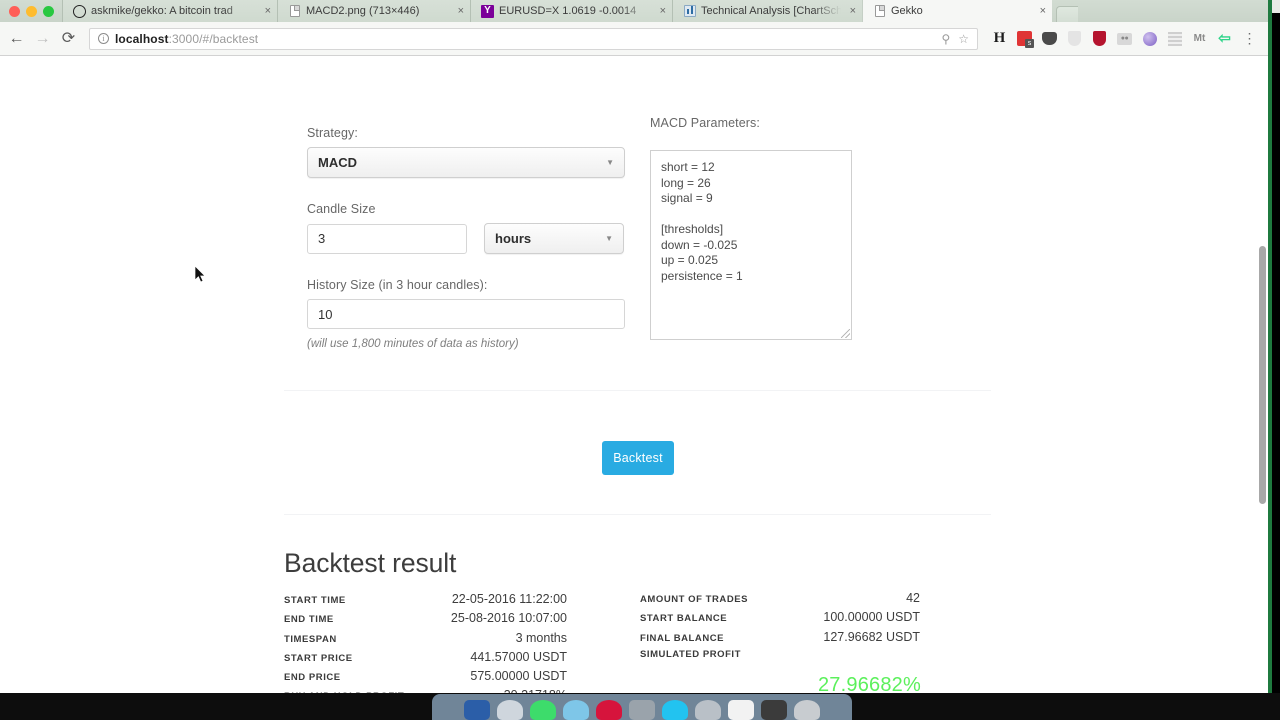 The width and height of the screenshot is (1280, 720). Describe the element at coordinates (68, 38) in the screenshot. I see `reload-icon: ⟳` at that location.